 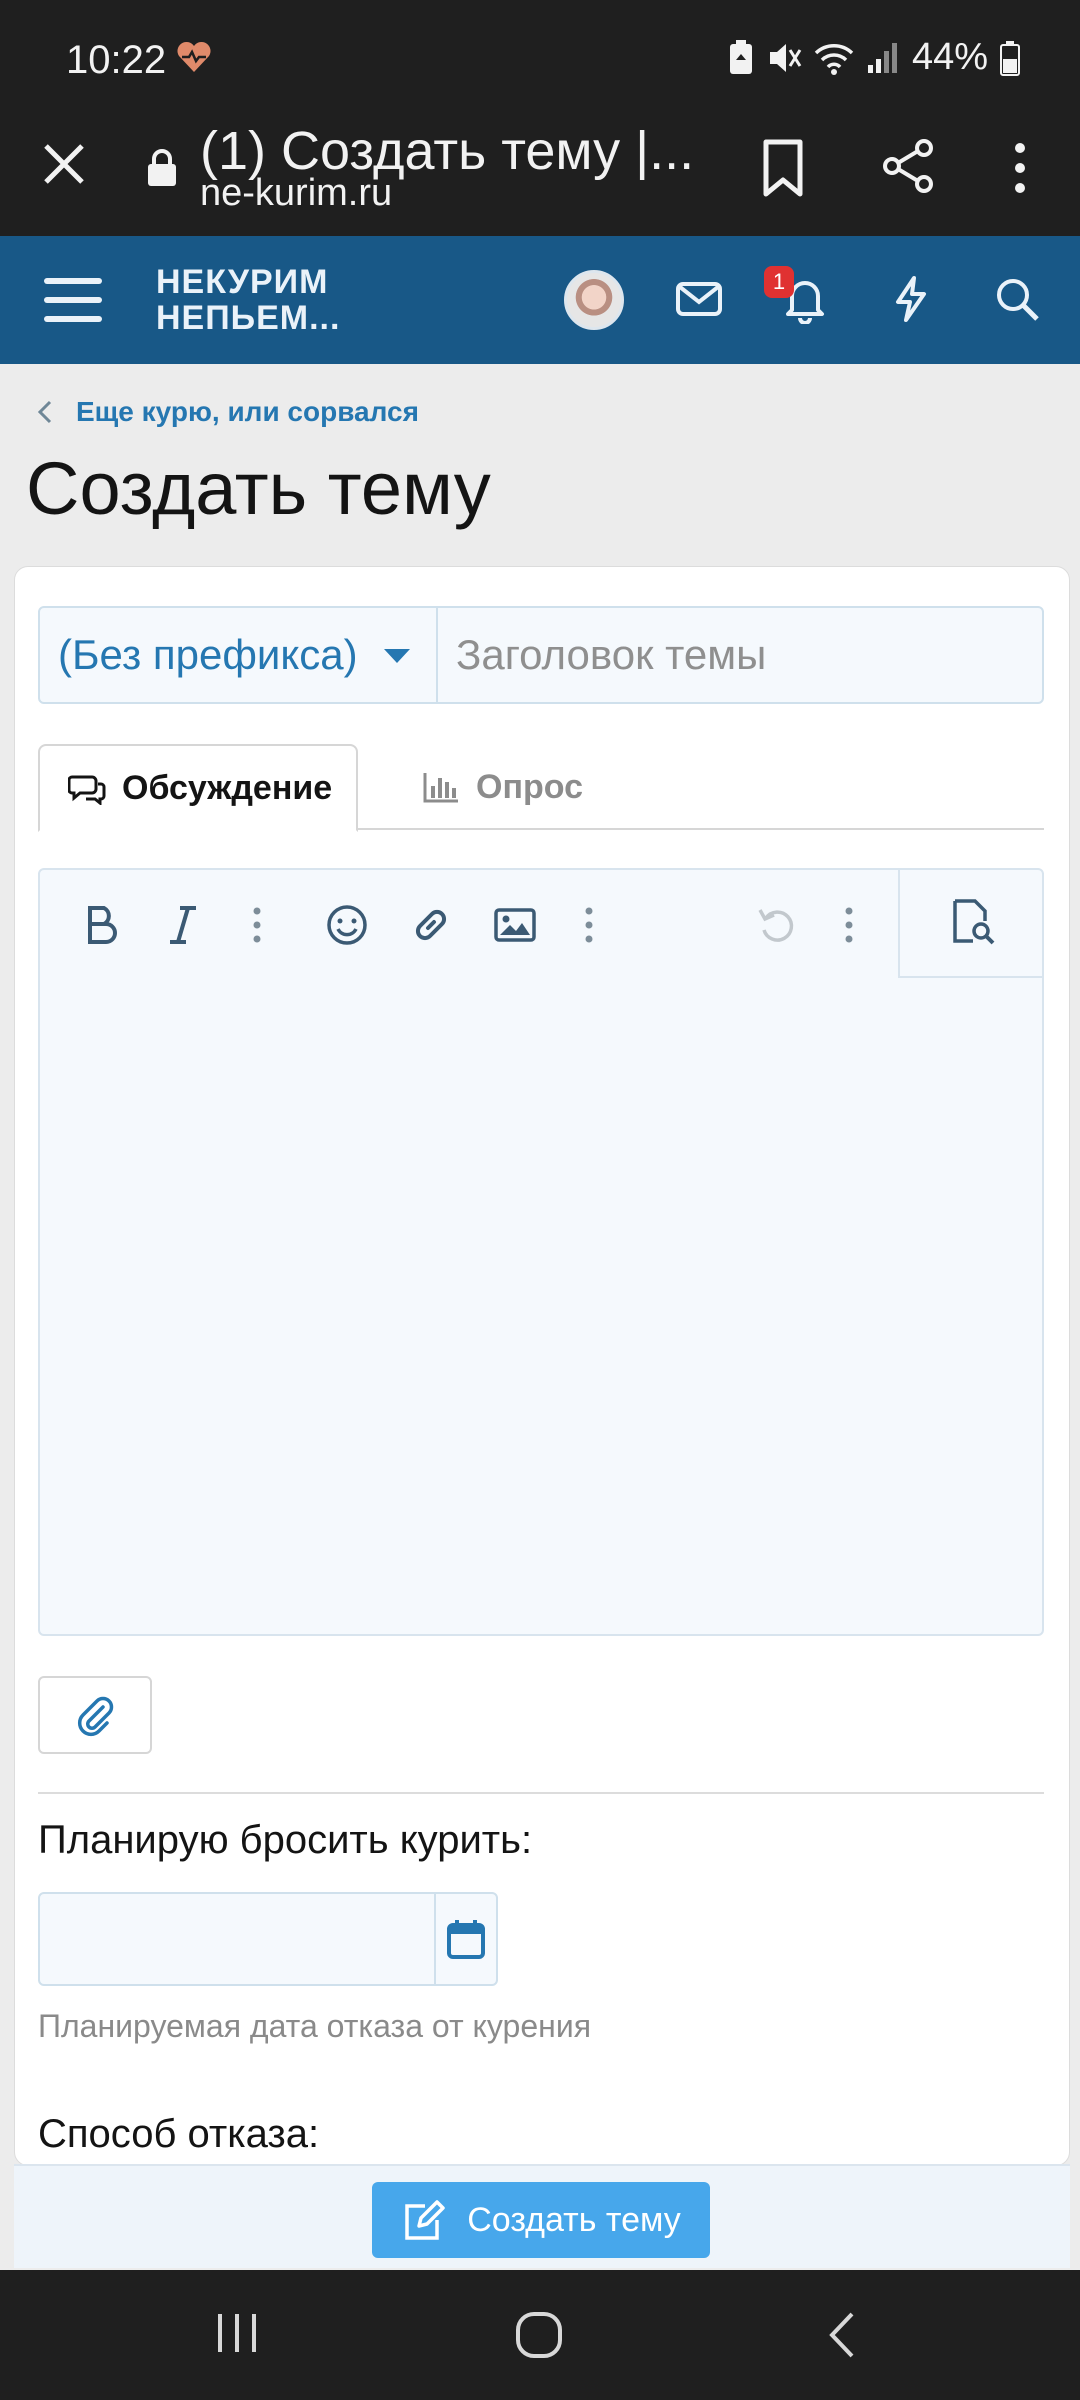 I want to click on calendar-icon, so click(x=466, y=1939).